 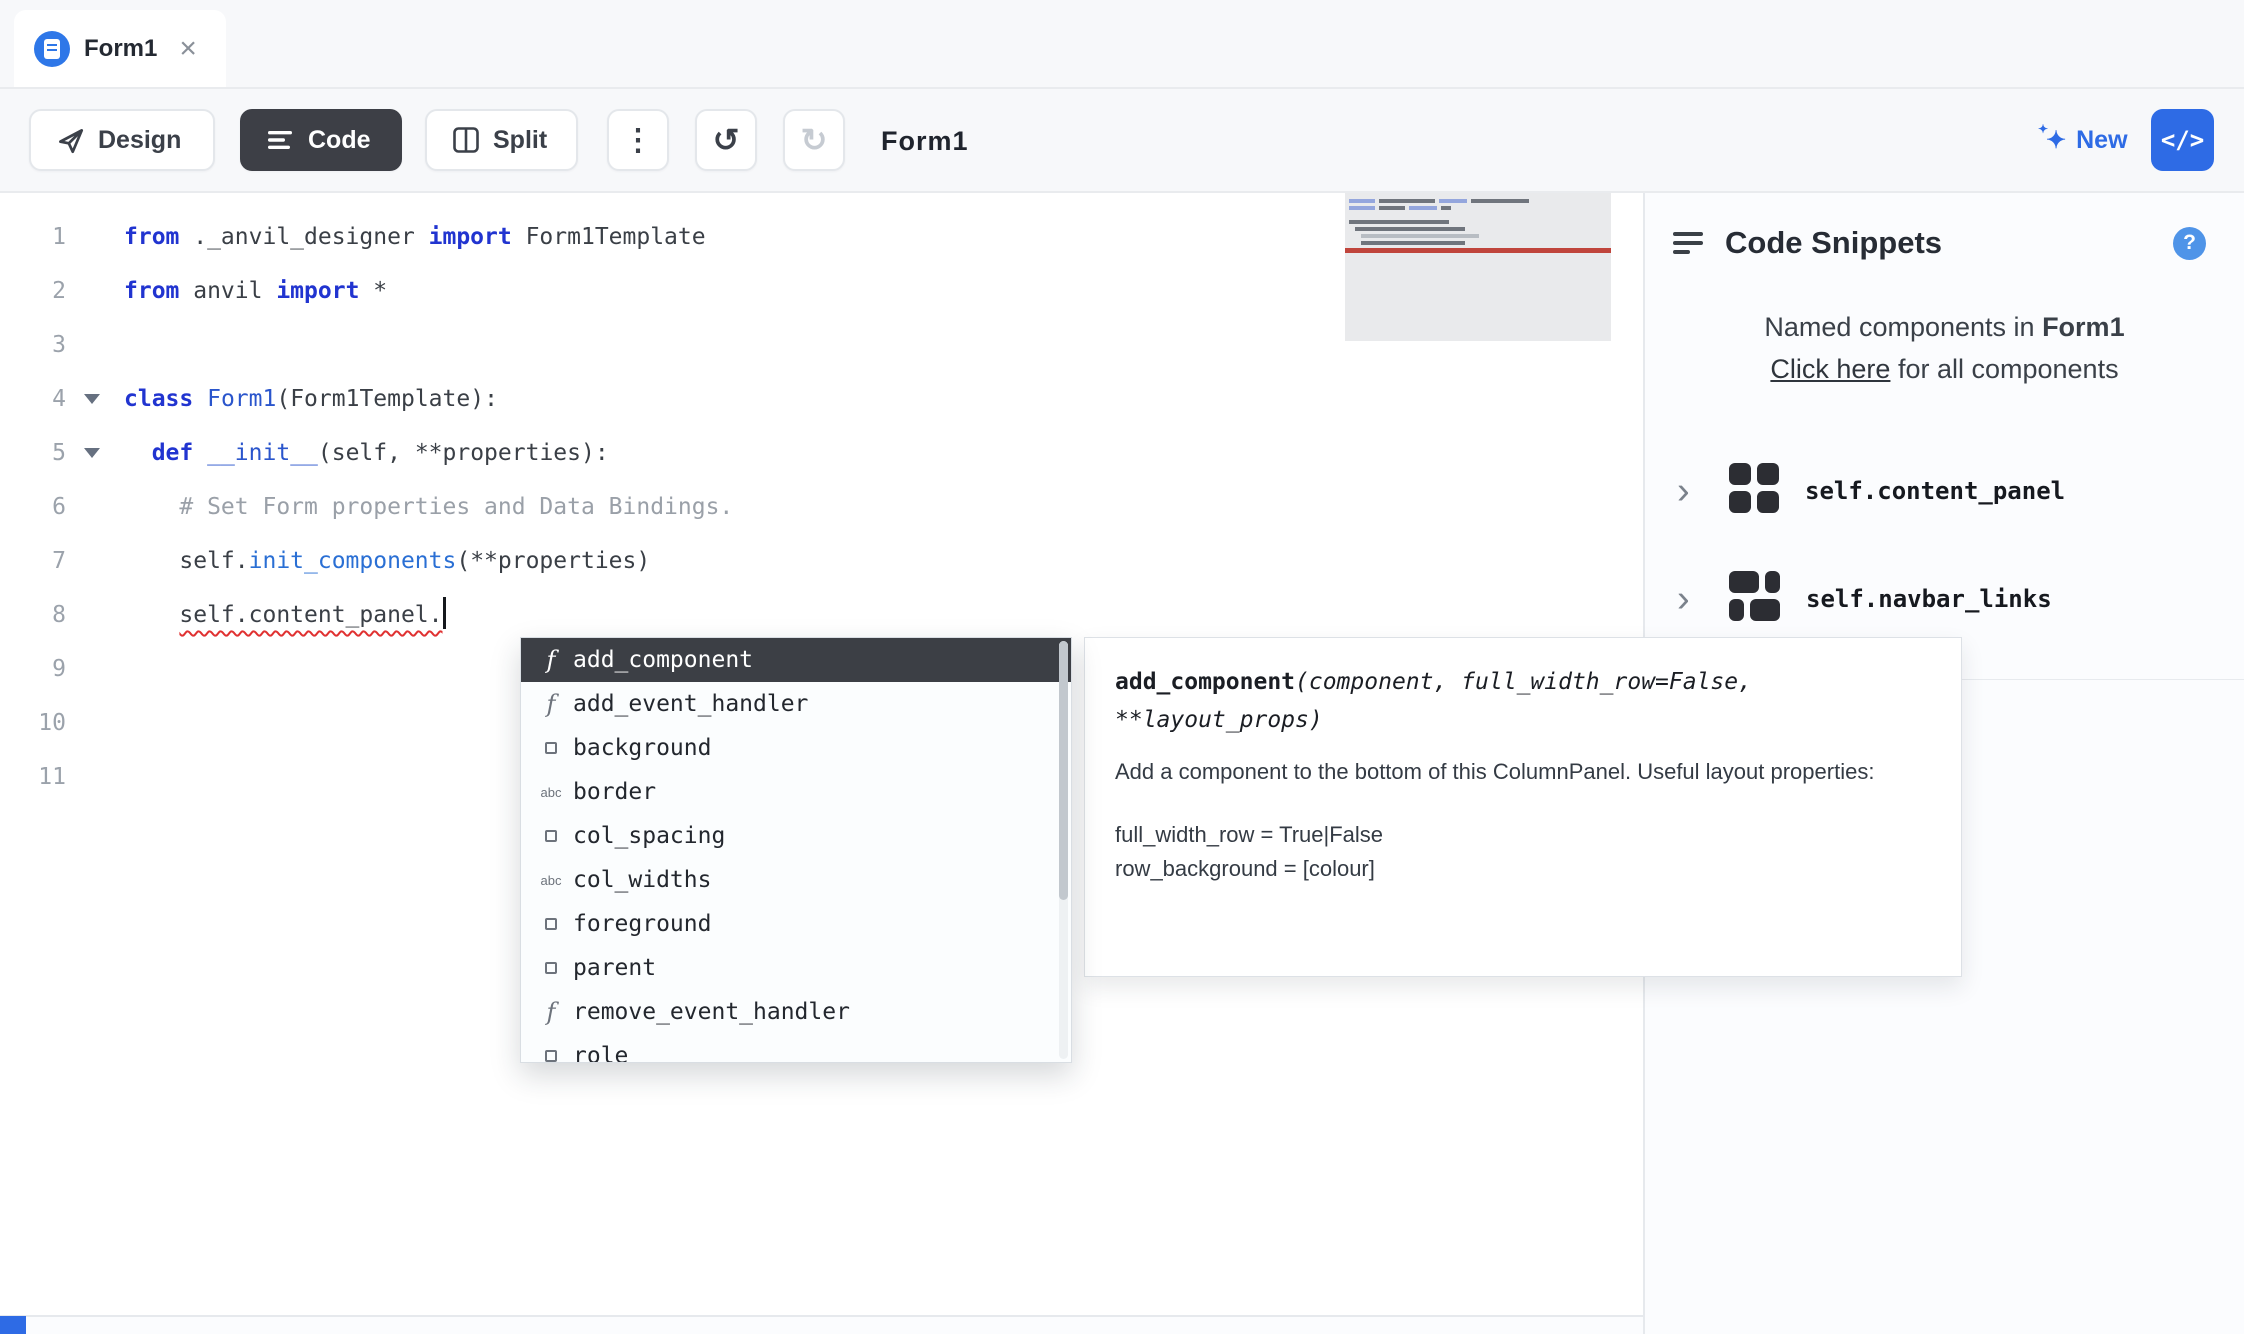 What do you see at coordinates (59, 507) in the screenshot?
I see `line-number-6: 6` at bounding box center [59, 507].